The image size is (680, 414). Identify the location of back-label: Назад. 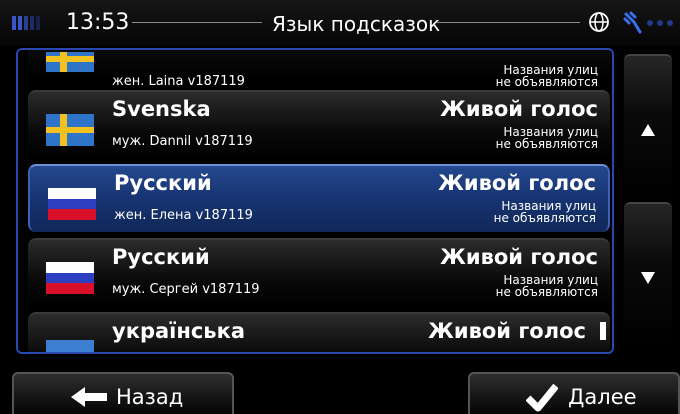
(150, 397).